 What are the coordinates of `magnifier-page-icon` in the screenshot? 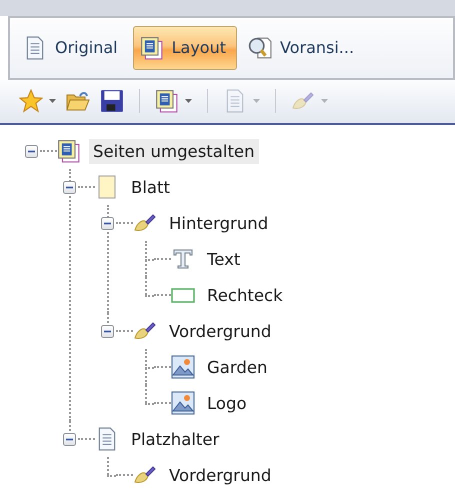 It's located at (260, 48).